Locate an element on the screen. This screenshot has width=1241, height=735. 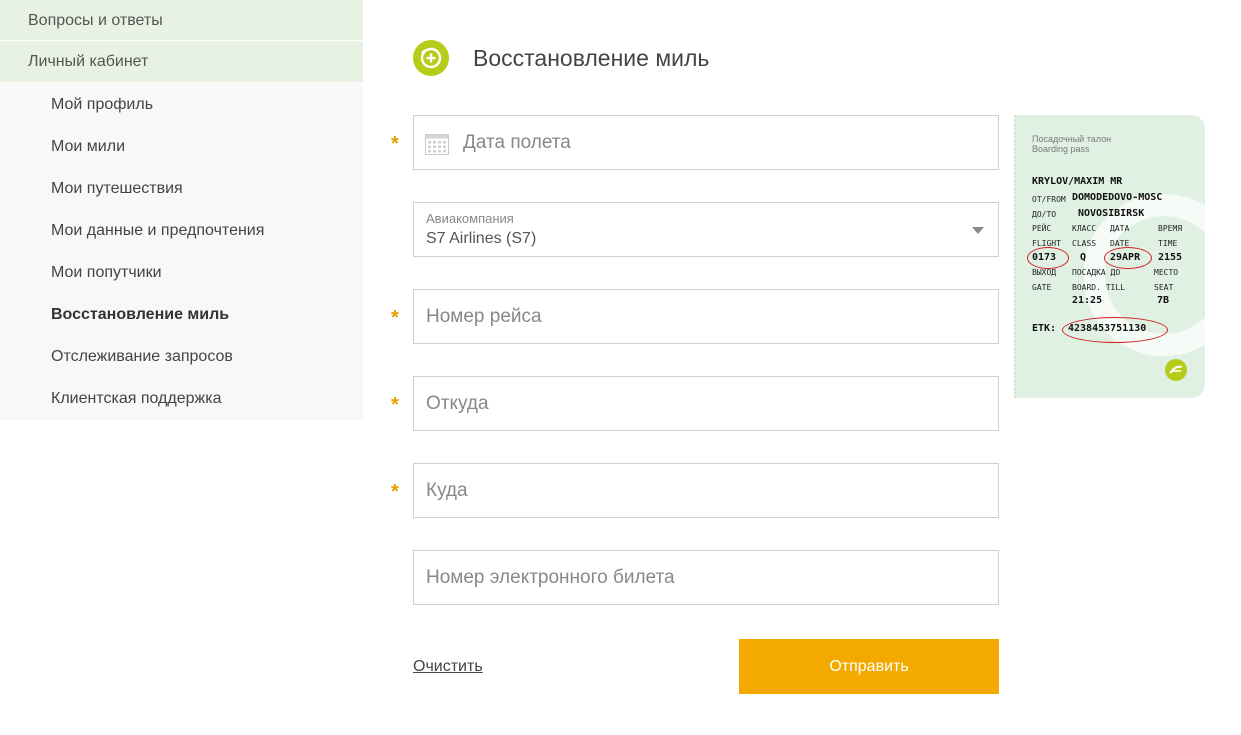
ticket-number-field is located at coordinates (706, 577).